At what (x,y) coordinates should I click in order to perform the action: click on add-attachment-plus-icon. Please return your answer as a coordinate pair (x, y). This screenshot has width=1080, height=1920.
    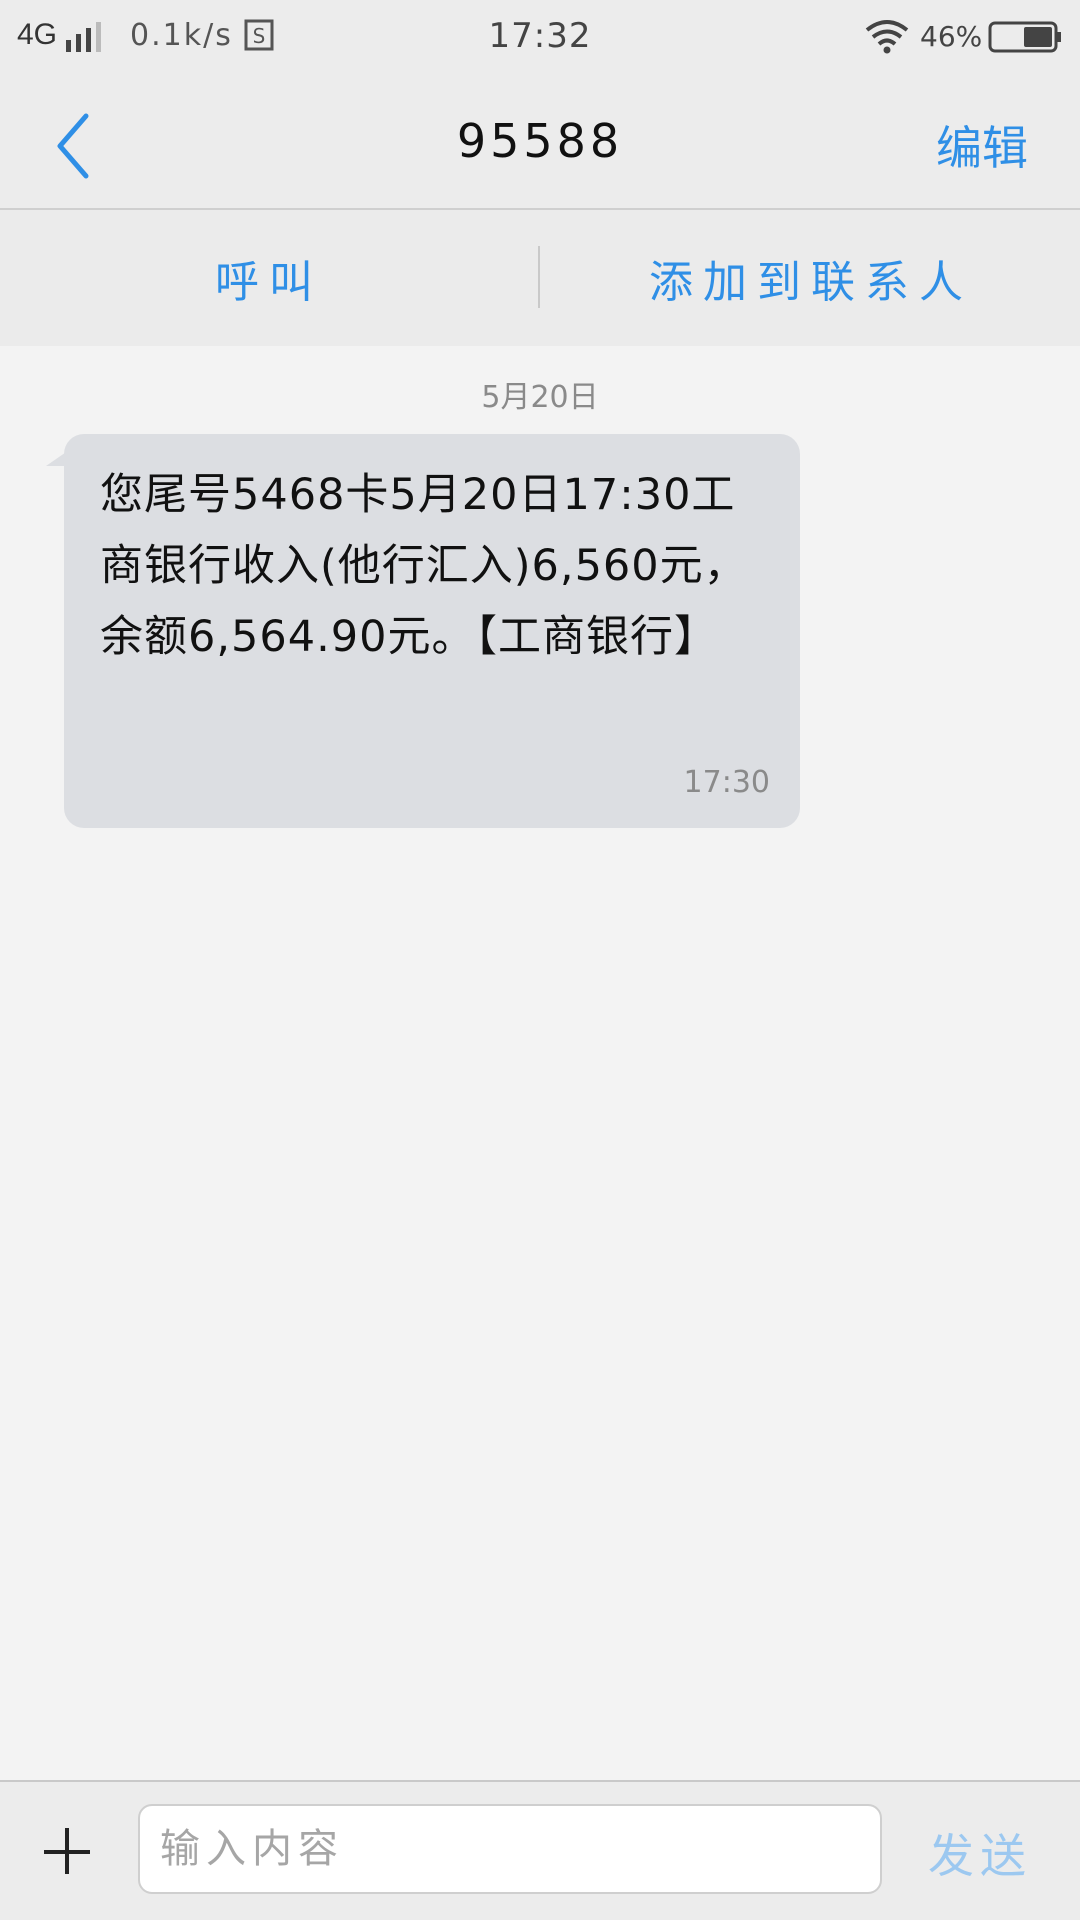
    Looking at the image, I should click on (68, 1852).